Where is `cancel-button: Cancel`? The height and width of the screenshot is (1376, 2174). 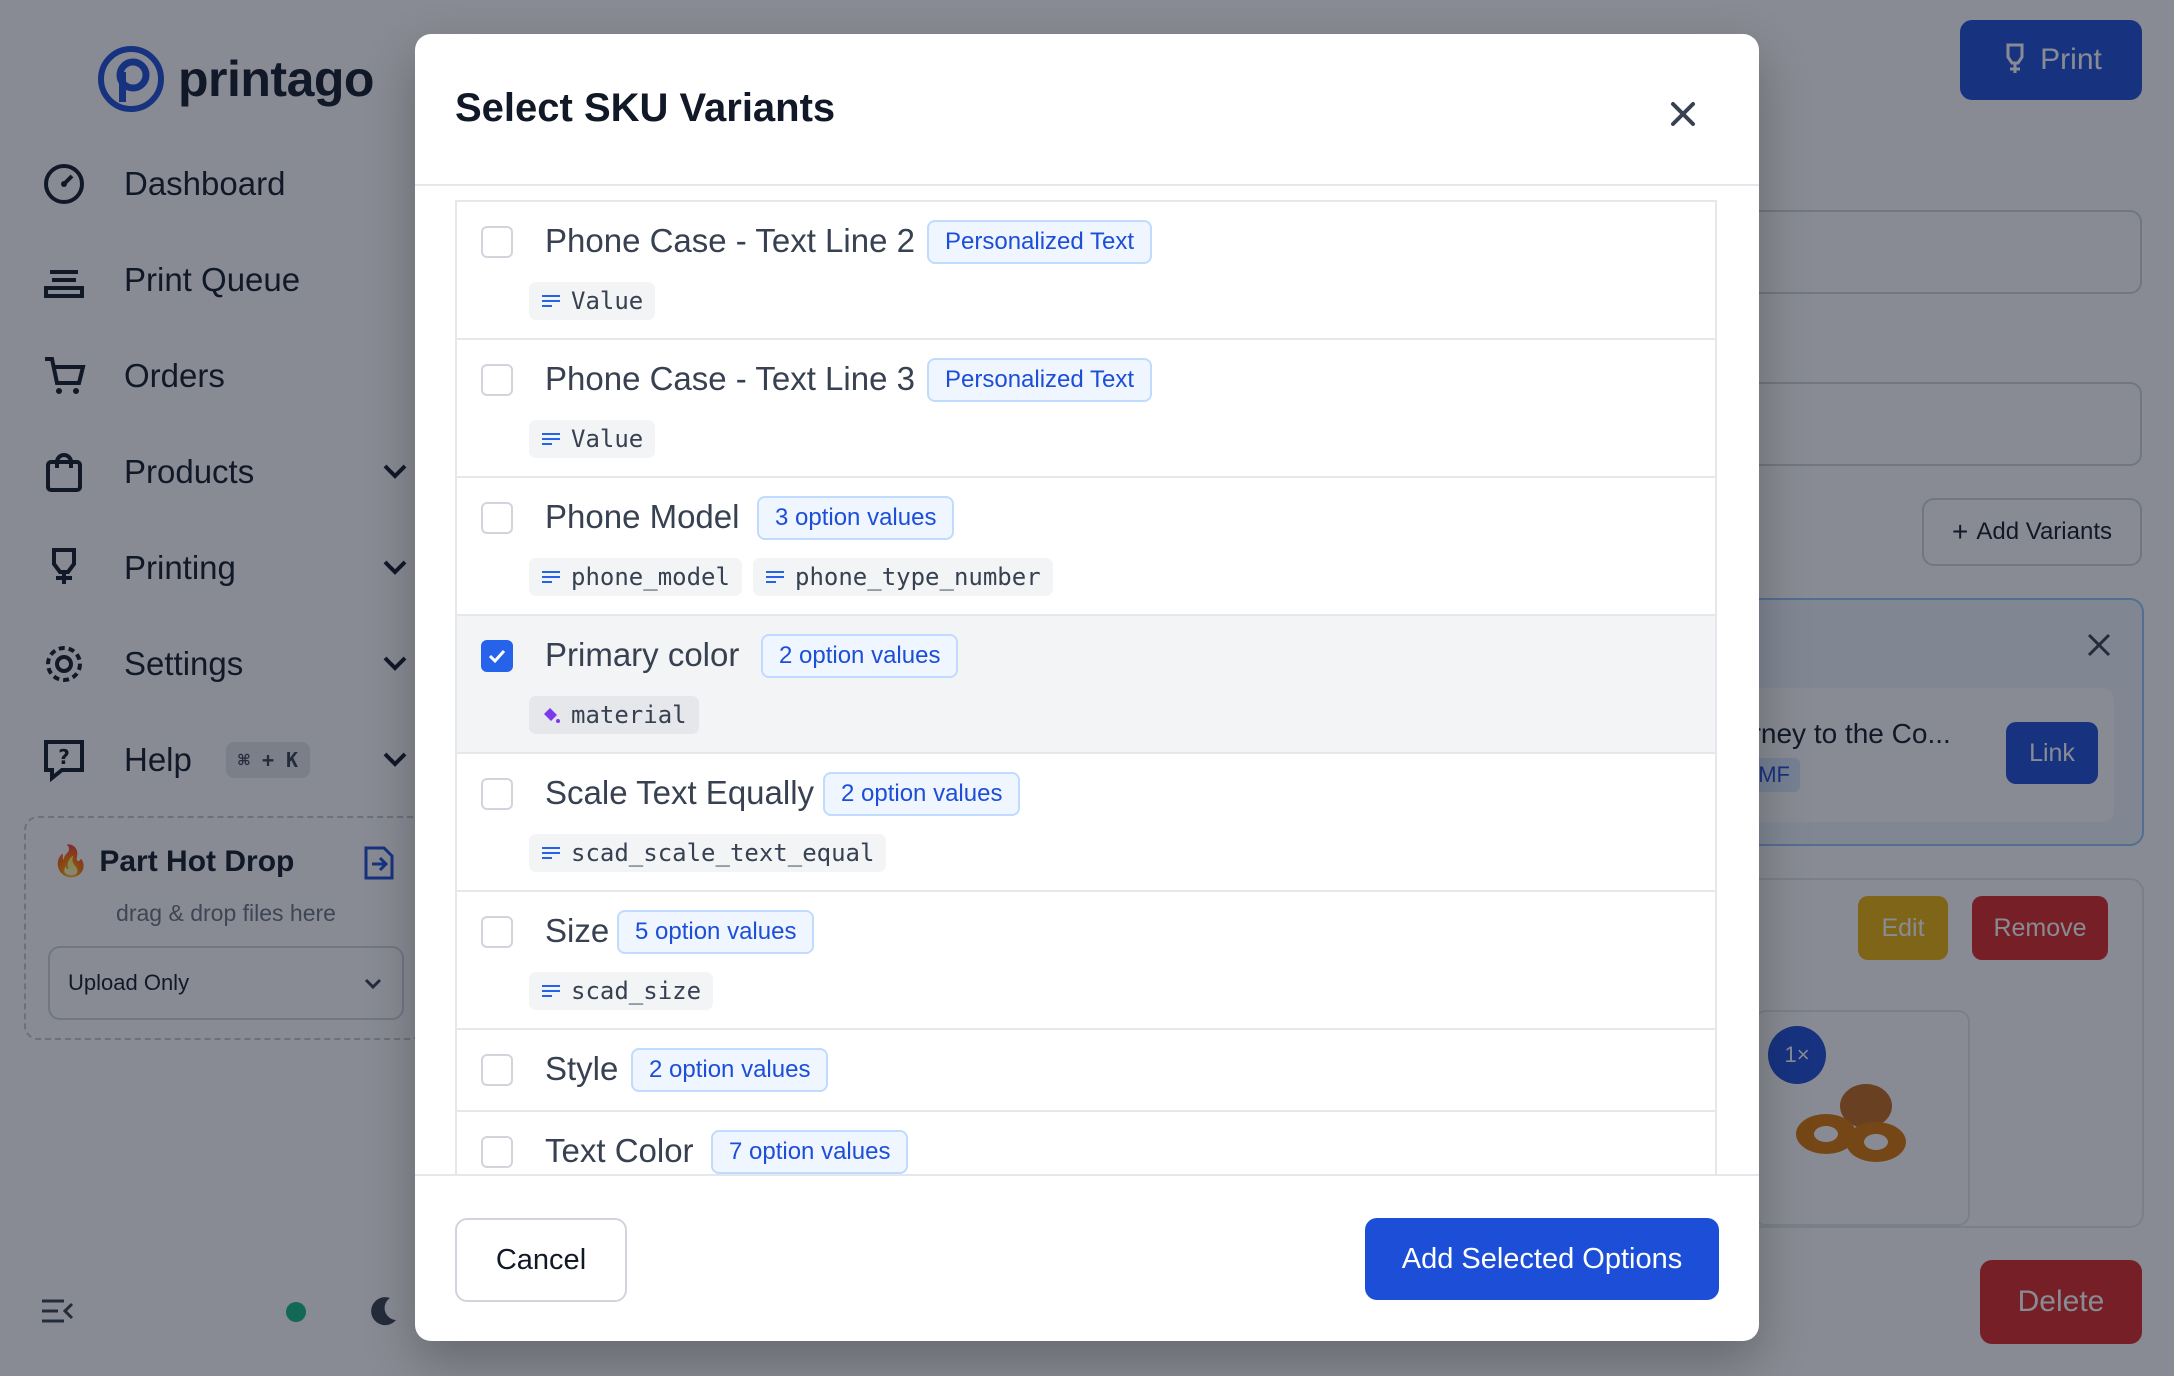 cancel-button: Cancel is located at coordinates (541, 1260).